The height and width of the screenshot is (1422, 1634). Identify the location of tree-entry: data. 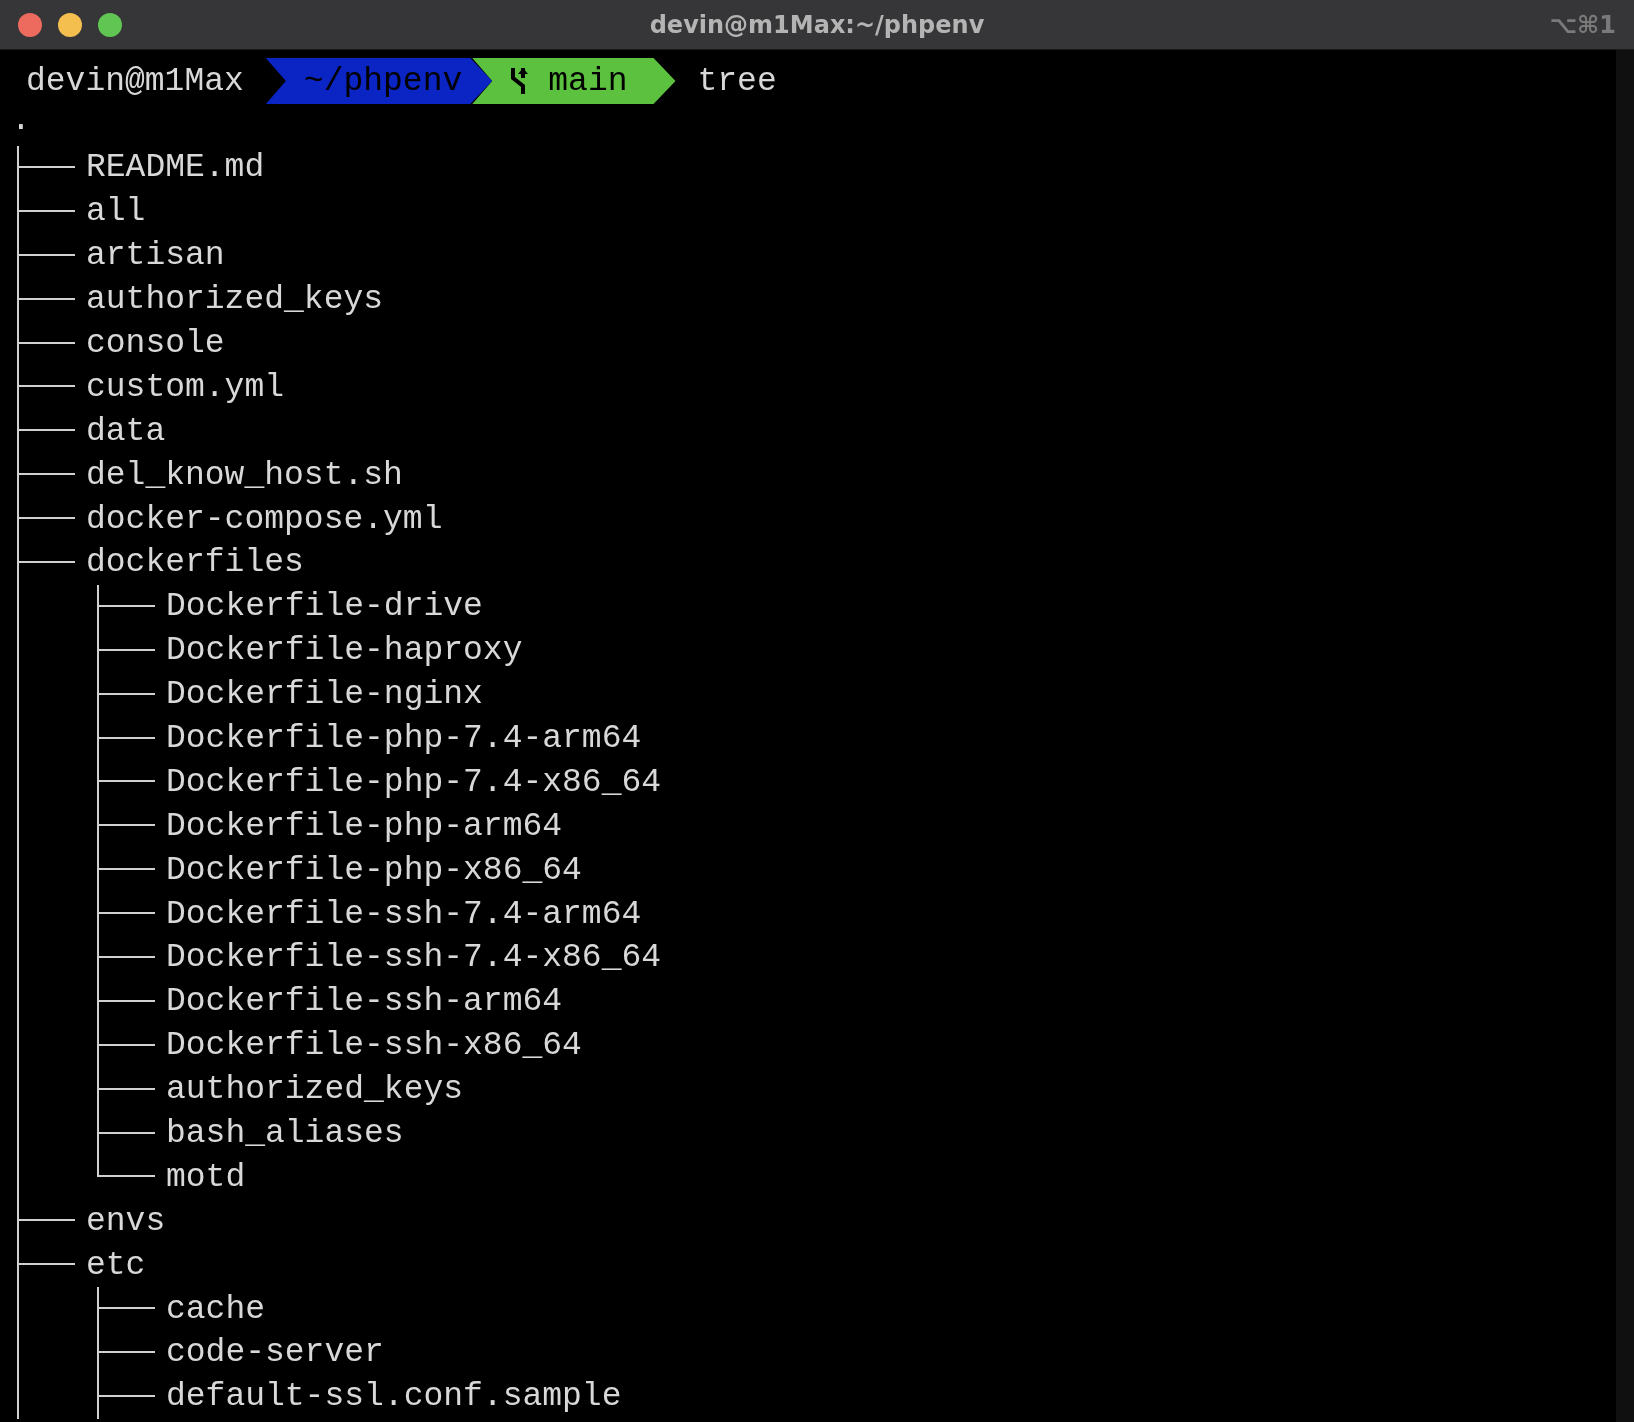
(126, 431).